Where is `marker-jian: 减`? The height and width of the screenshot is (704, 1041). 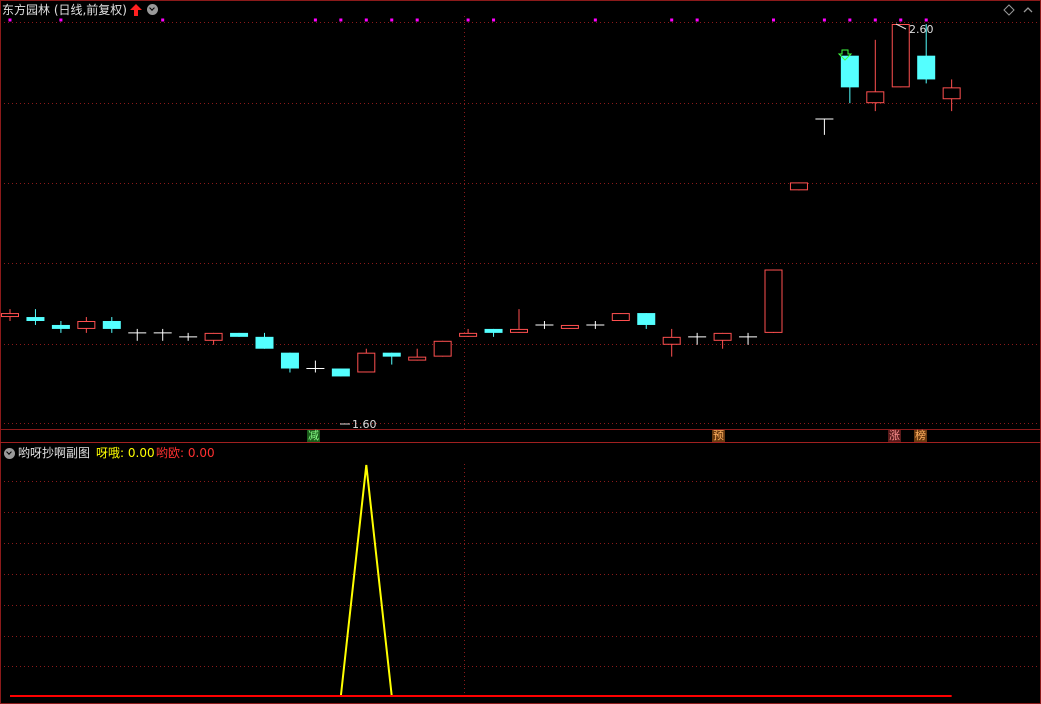 marker-jian: 减 is located at coordinates (313, 436).